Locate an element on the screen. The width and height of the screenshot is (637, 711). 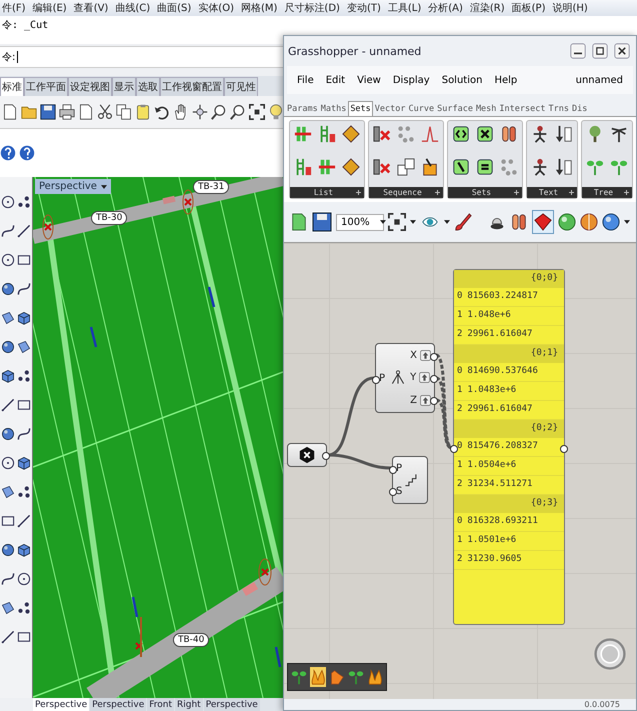
toolbar-tab: 可见性 is located at coordinates (241, 86).